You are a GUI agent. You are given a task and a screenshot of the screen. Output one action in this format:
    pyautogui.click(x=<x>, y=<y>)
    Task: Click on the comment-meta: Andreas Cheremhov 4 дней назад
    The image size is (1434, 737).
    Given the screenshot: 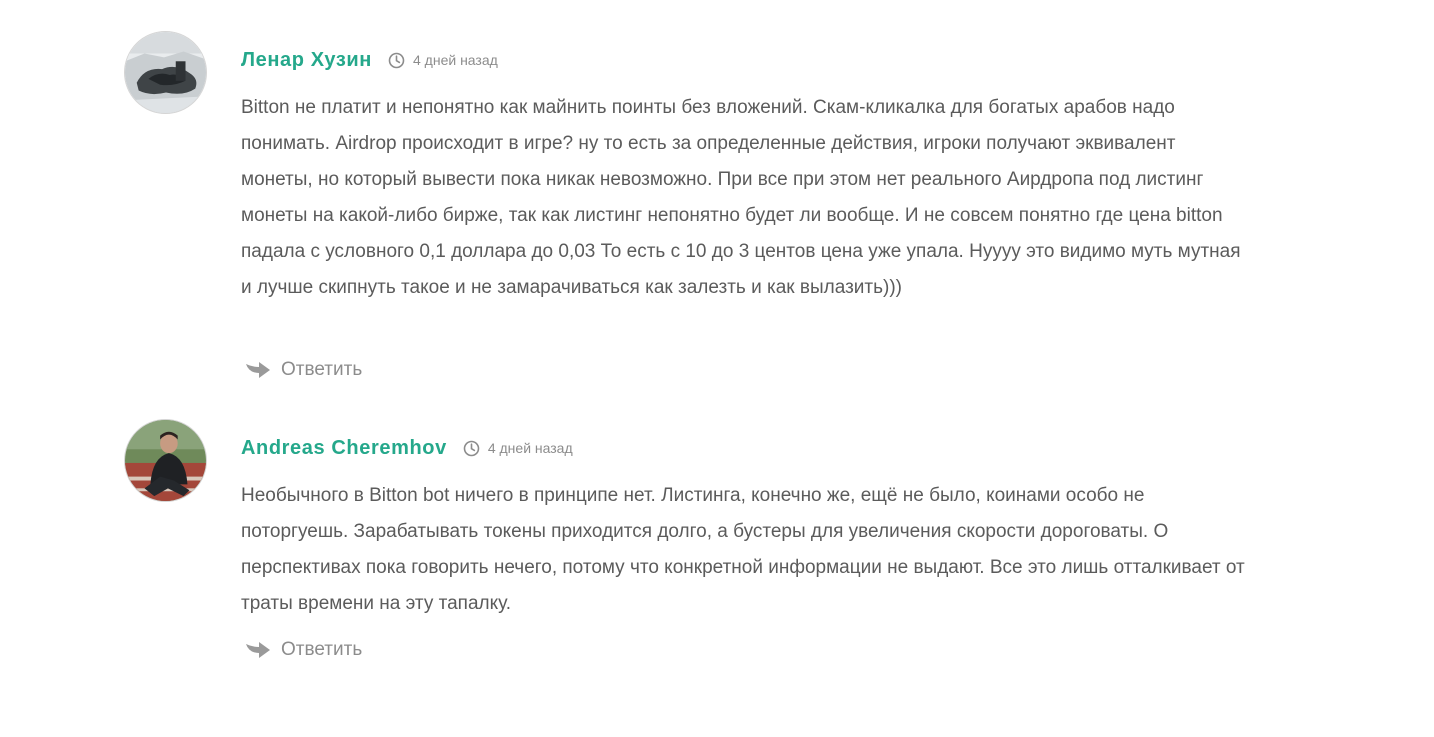 What is the action you would take?
    pyautogui.click(x=407, y=448)
    